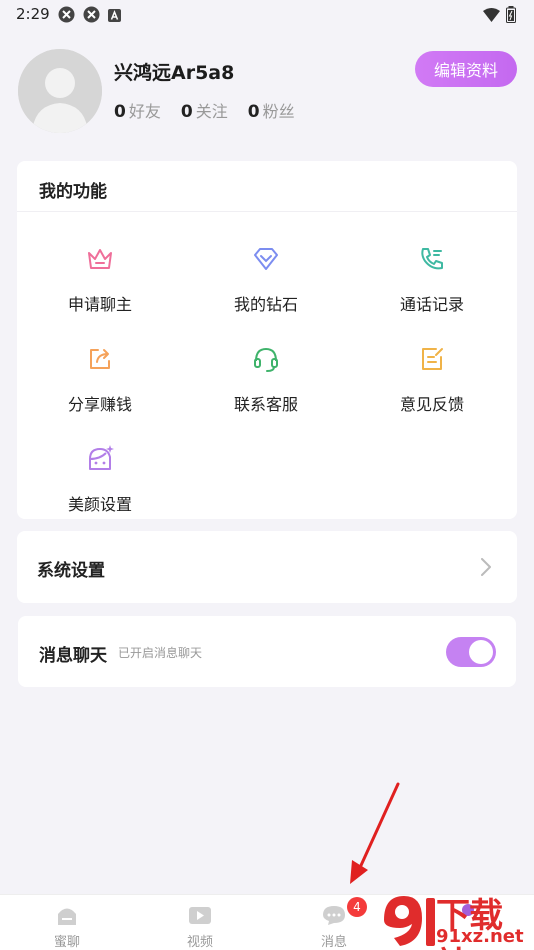  What do you see at coordinates (266, 288) in the screenshot?
I see `func-my-diamonds: 我的钻石` at bounding box center [266, 288].